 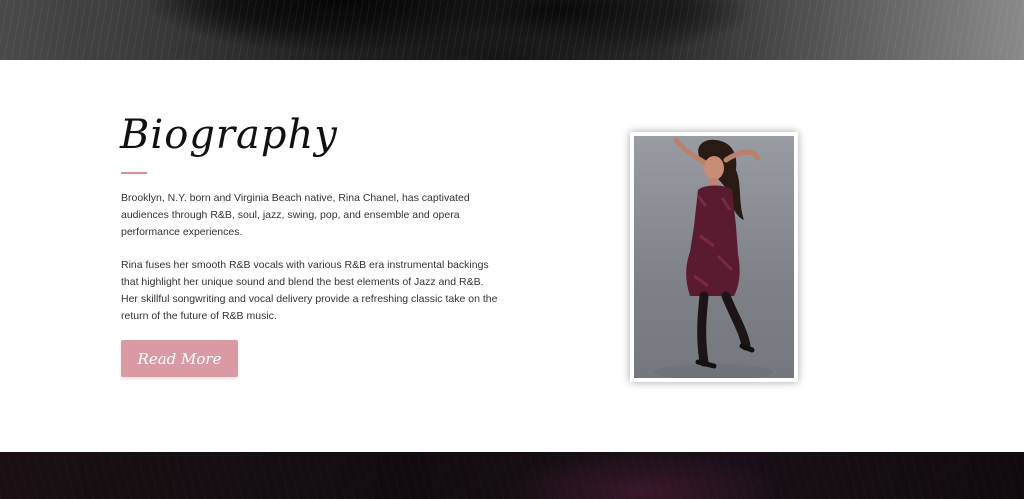 I want to click on concert-texture, so click(x=512, y=475).